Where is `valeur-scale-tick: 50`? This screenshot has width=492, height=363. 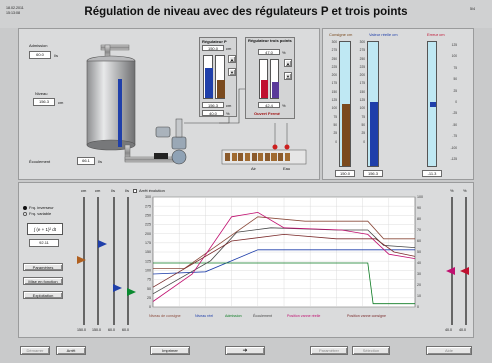 valeur-scale-tick: 50 is located at coordinates (363, 124).